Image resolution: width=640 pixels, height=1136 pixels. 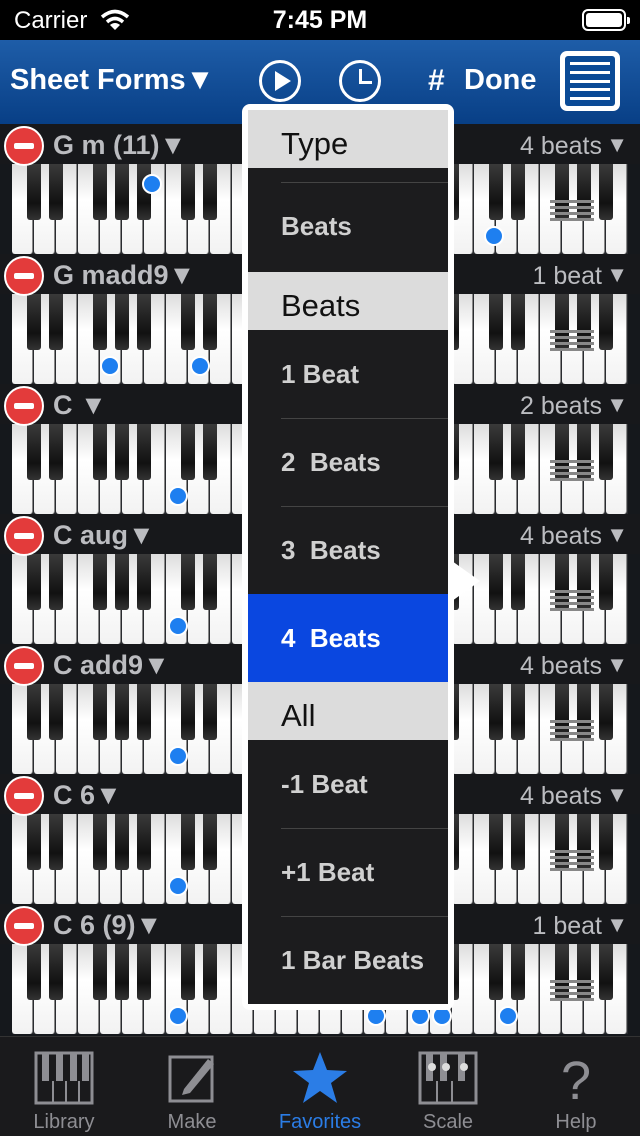 I want to click on popover-item: -1 Beat, so click(x=348, y=784).